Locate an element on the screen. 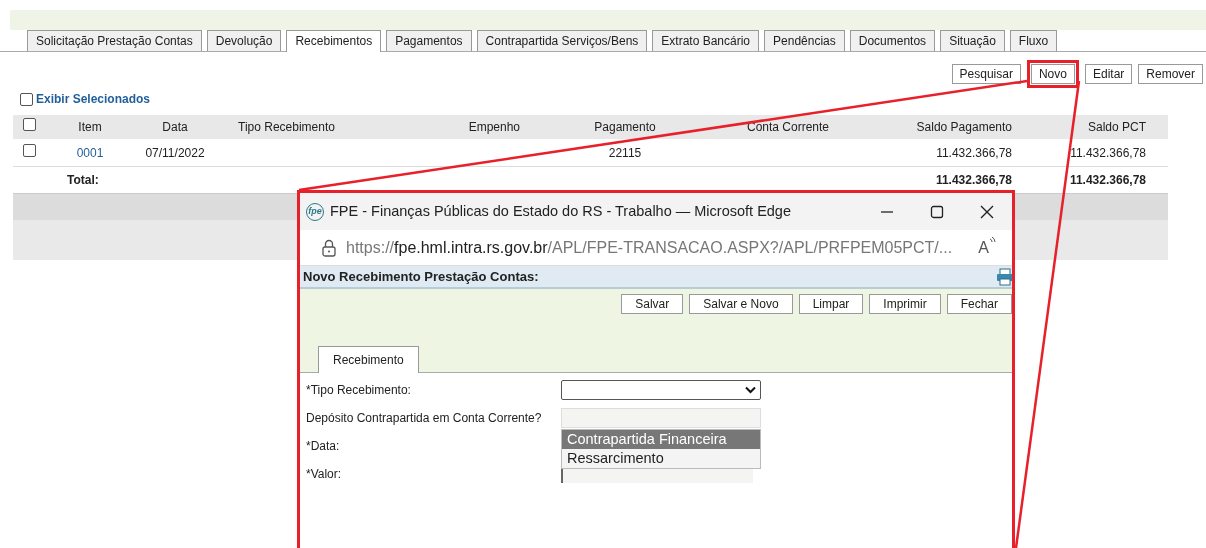 The height and width of the screenshot is (548, 1206). field-label: *Data: is located at coordinates (323, 446).